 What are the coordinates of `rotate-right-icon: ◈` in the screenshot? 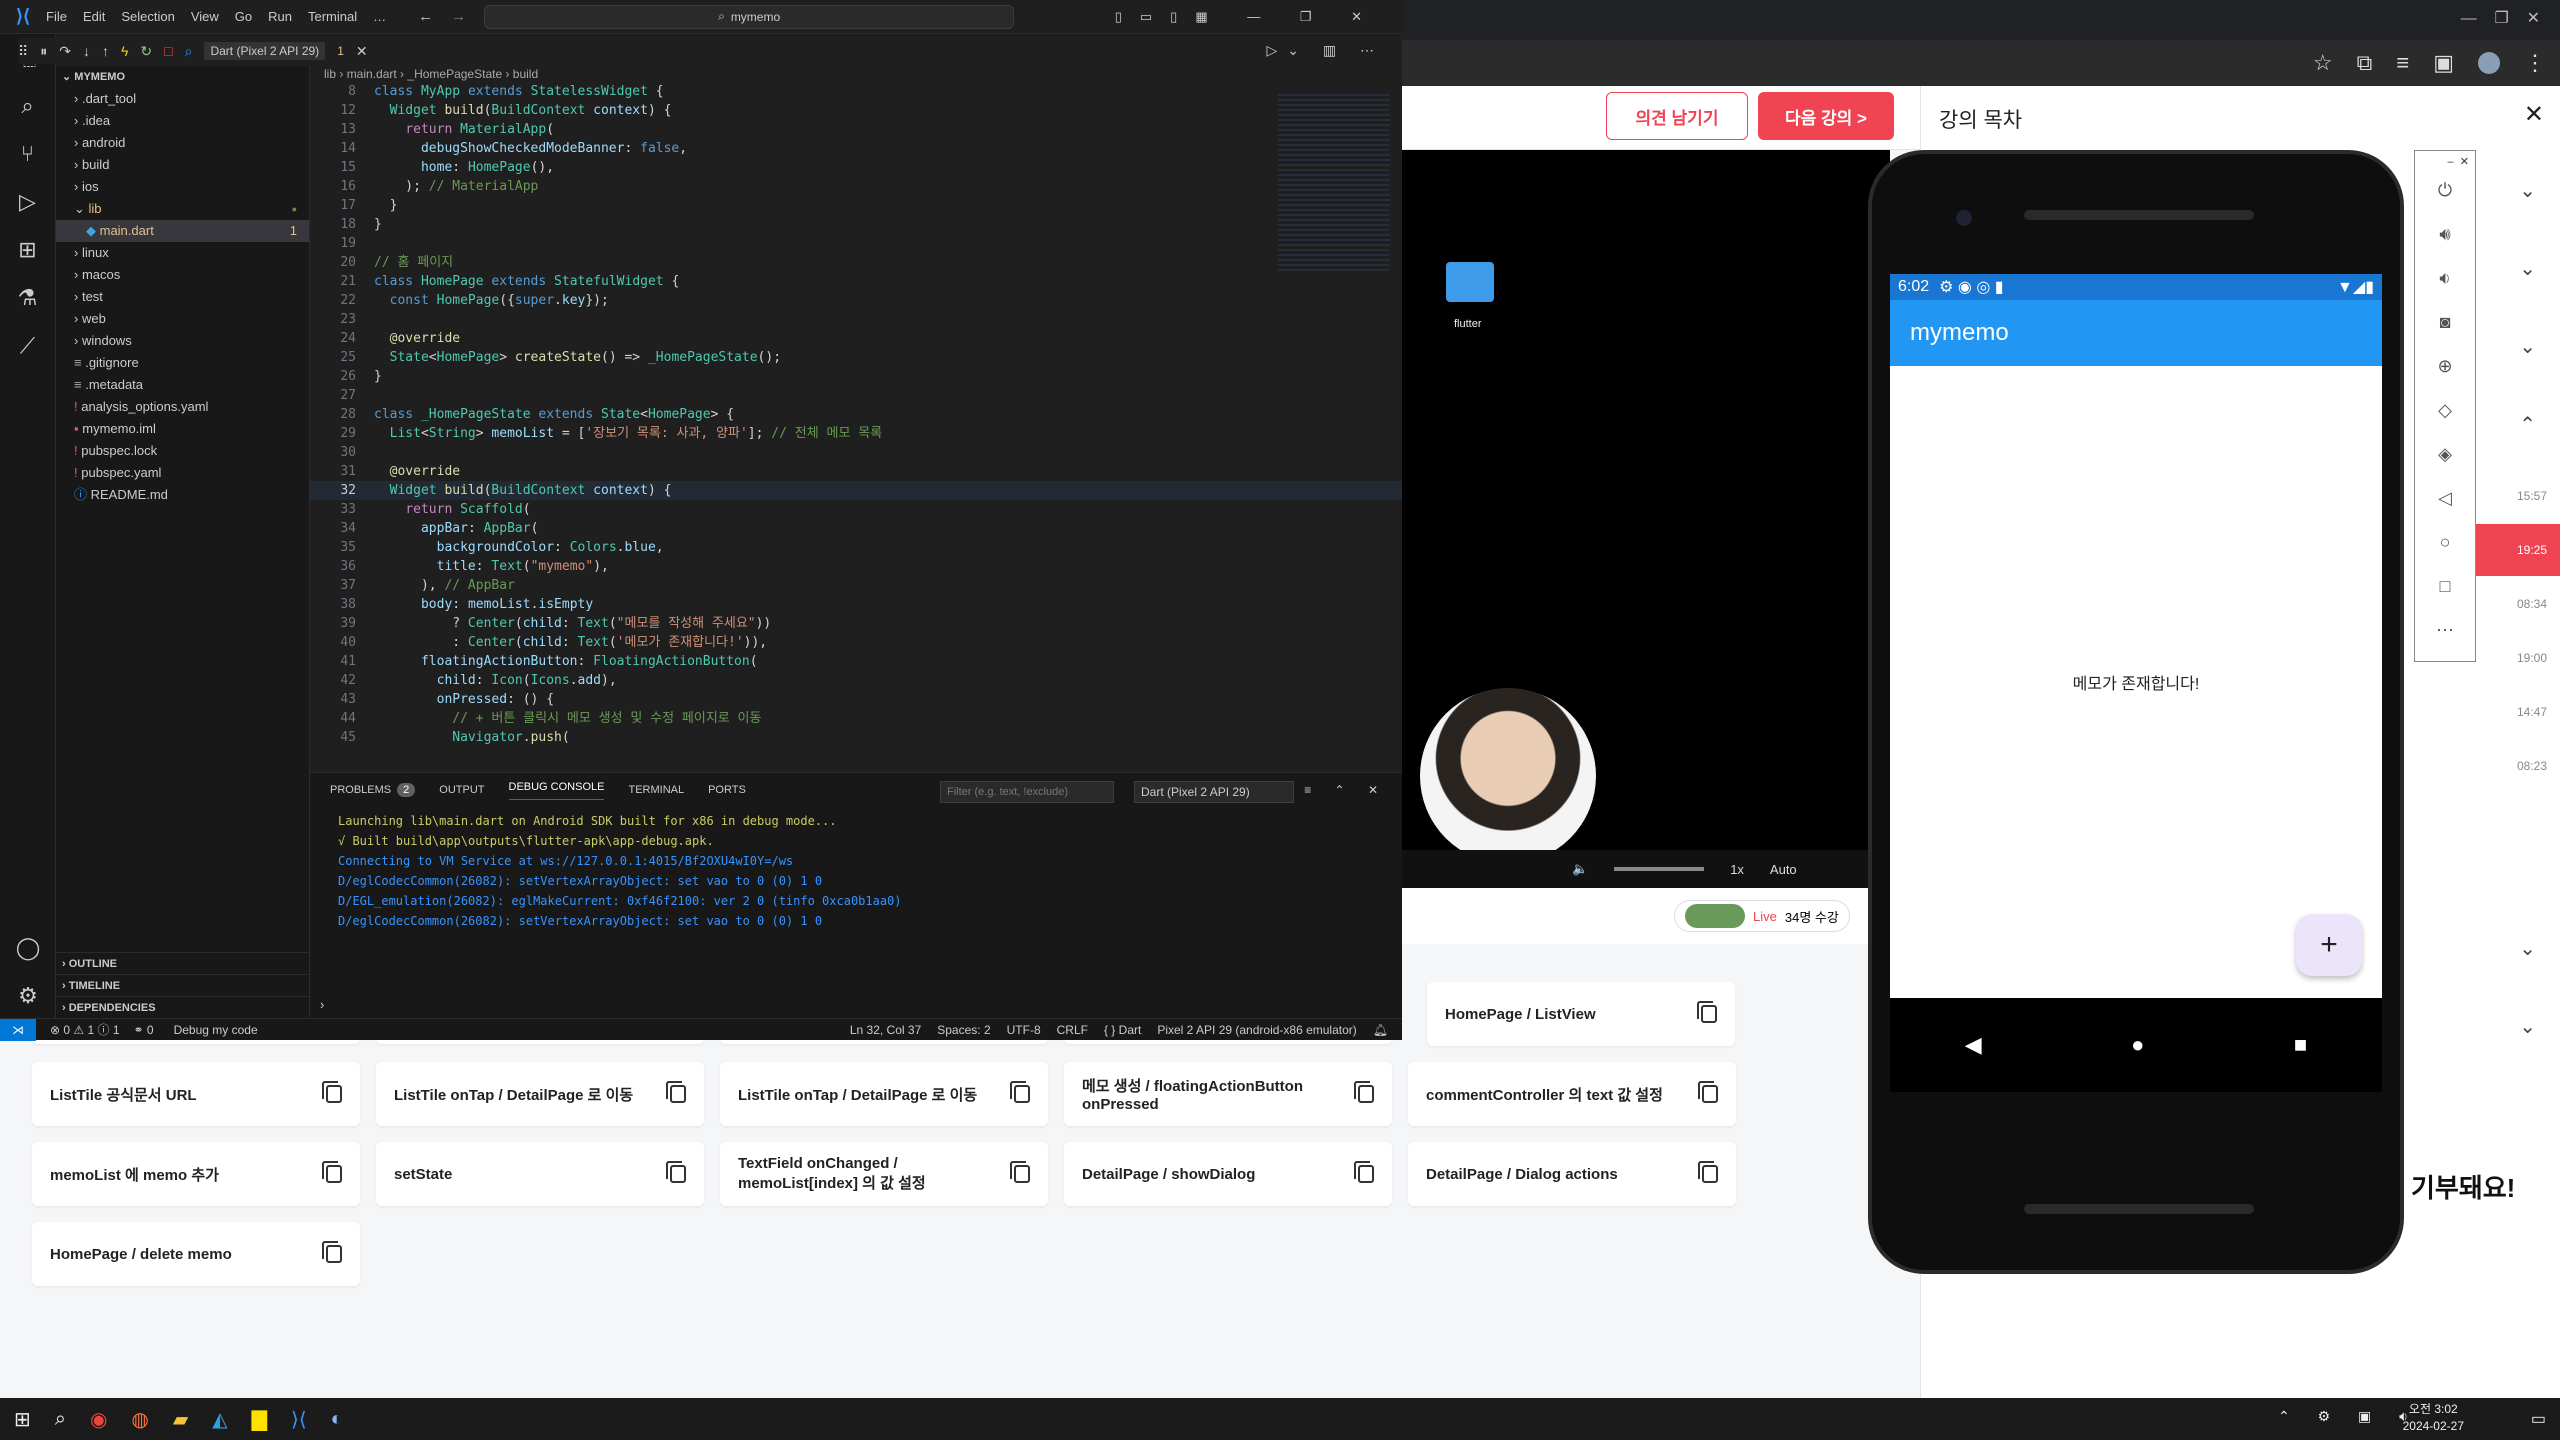 It's located at (2445, 454).